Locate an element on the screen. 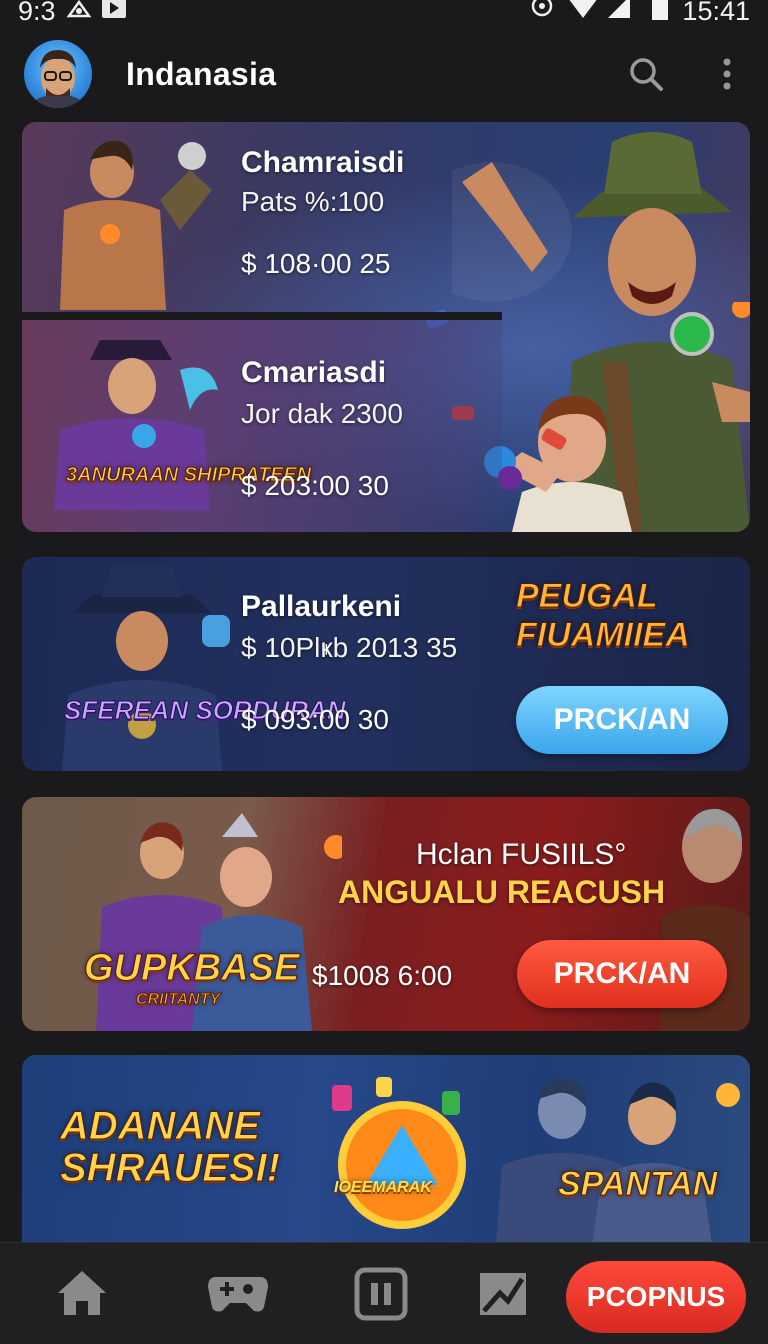  game-subtitle: Jor dak 2300 is located at coordinates (322, 413).